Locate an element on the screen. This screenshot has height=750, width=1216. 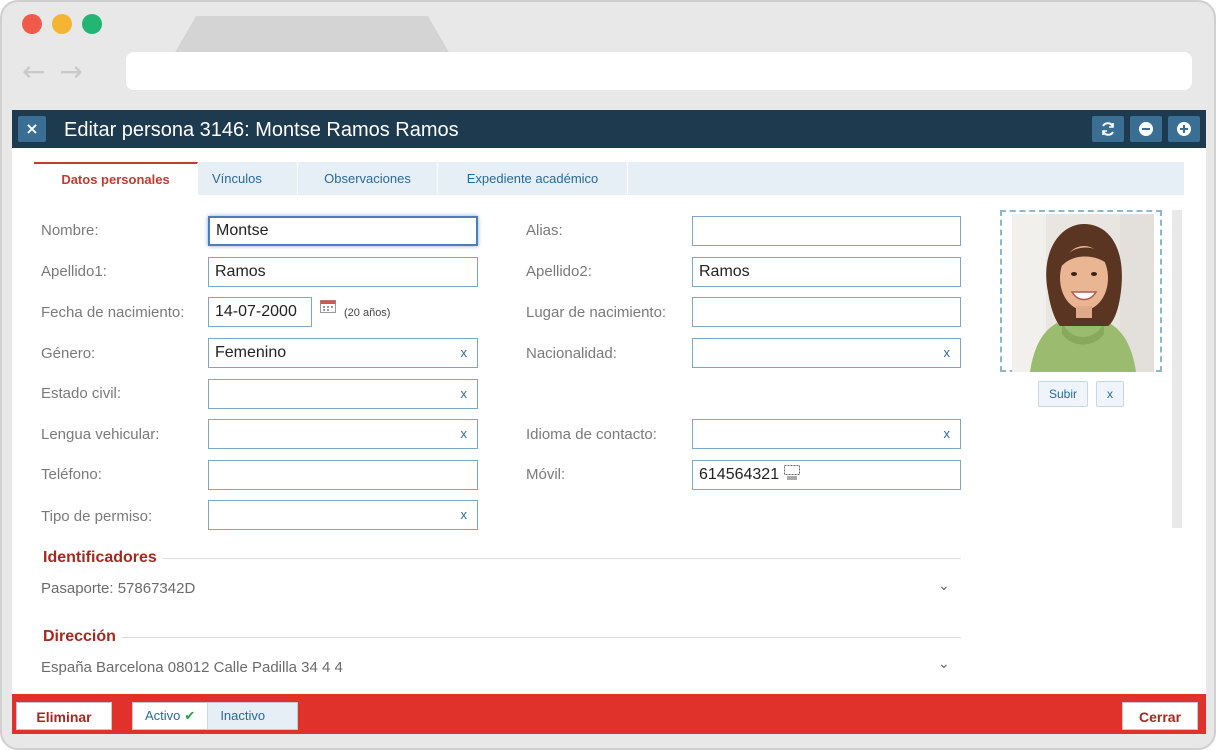
window-controls is located at coordinates (62, 24).